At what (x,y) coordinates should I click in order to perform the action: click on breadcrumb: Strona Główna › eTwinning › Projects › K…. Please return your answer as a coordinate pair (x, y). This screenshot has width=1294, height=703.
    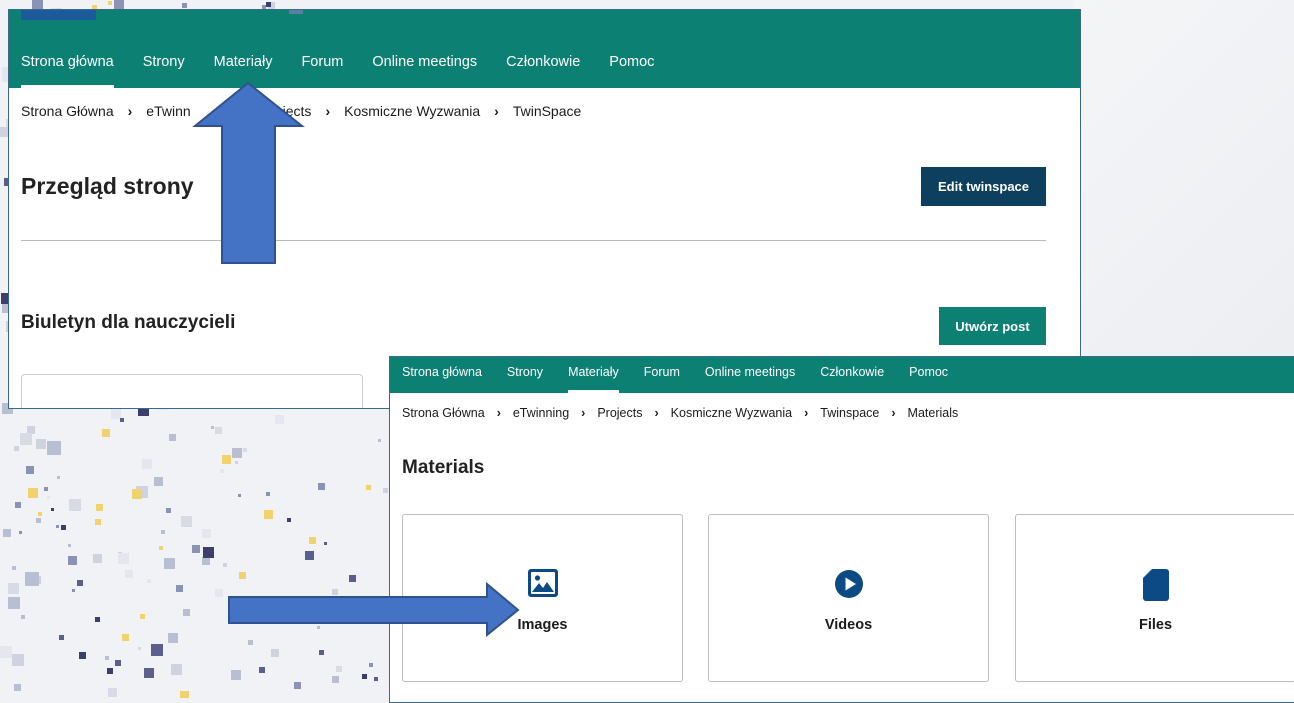
    Looking at the image, I should click on (680, 413).